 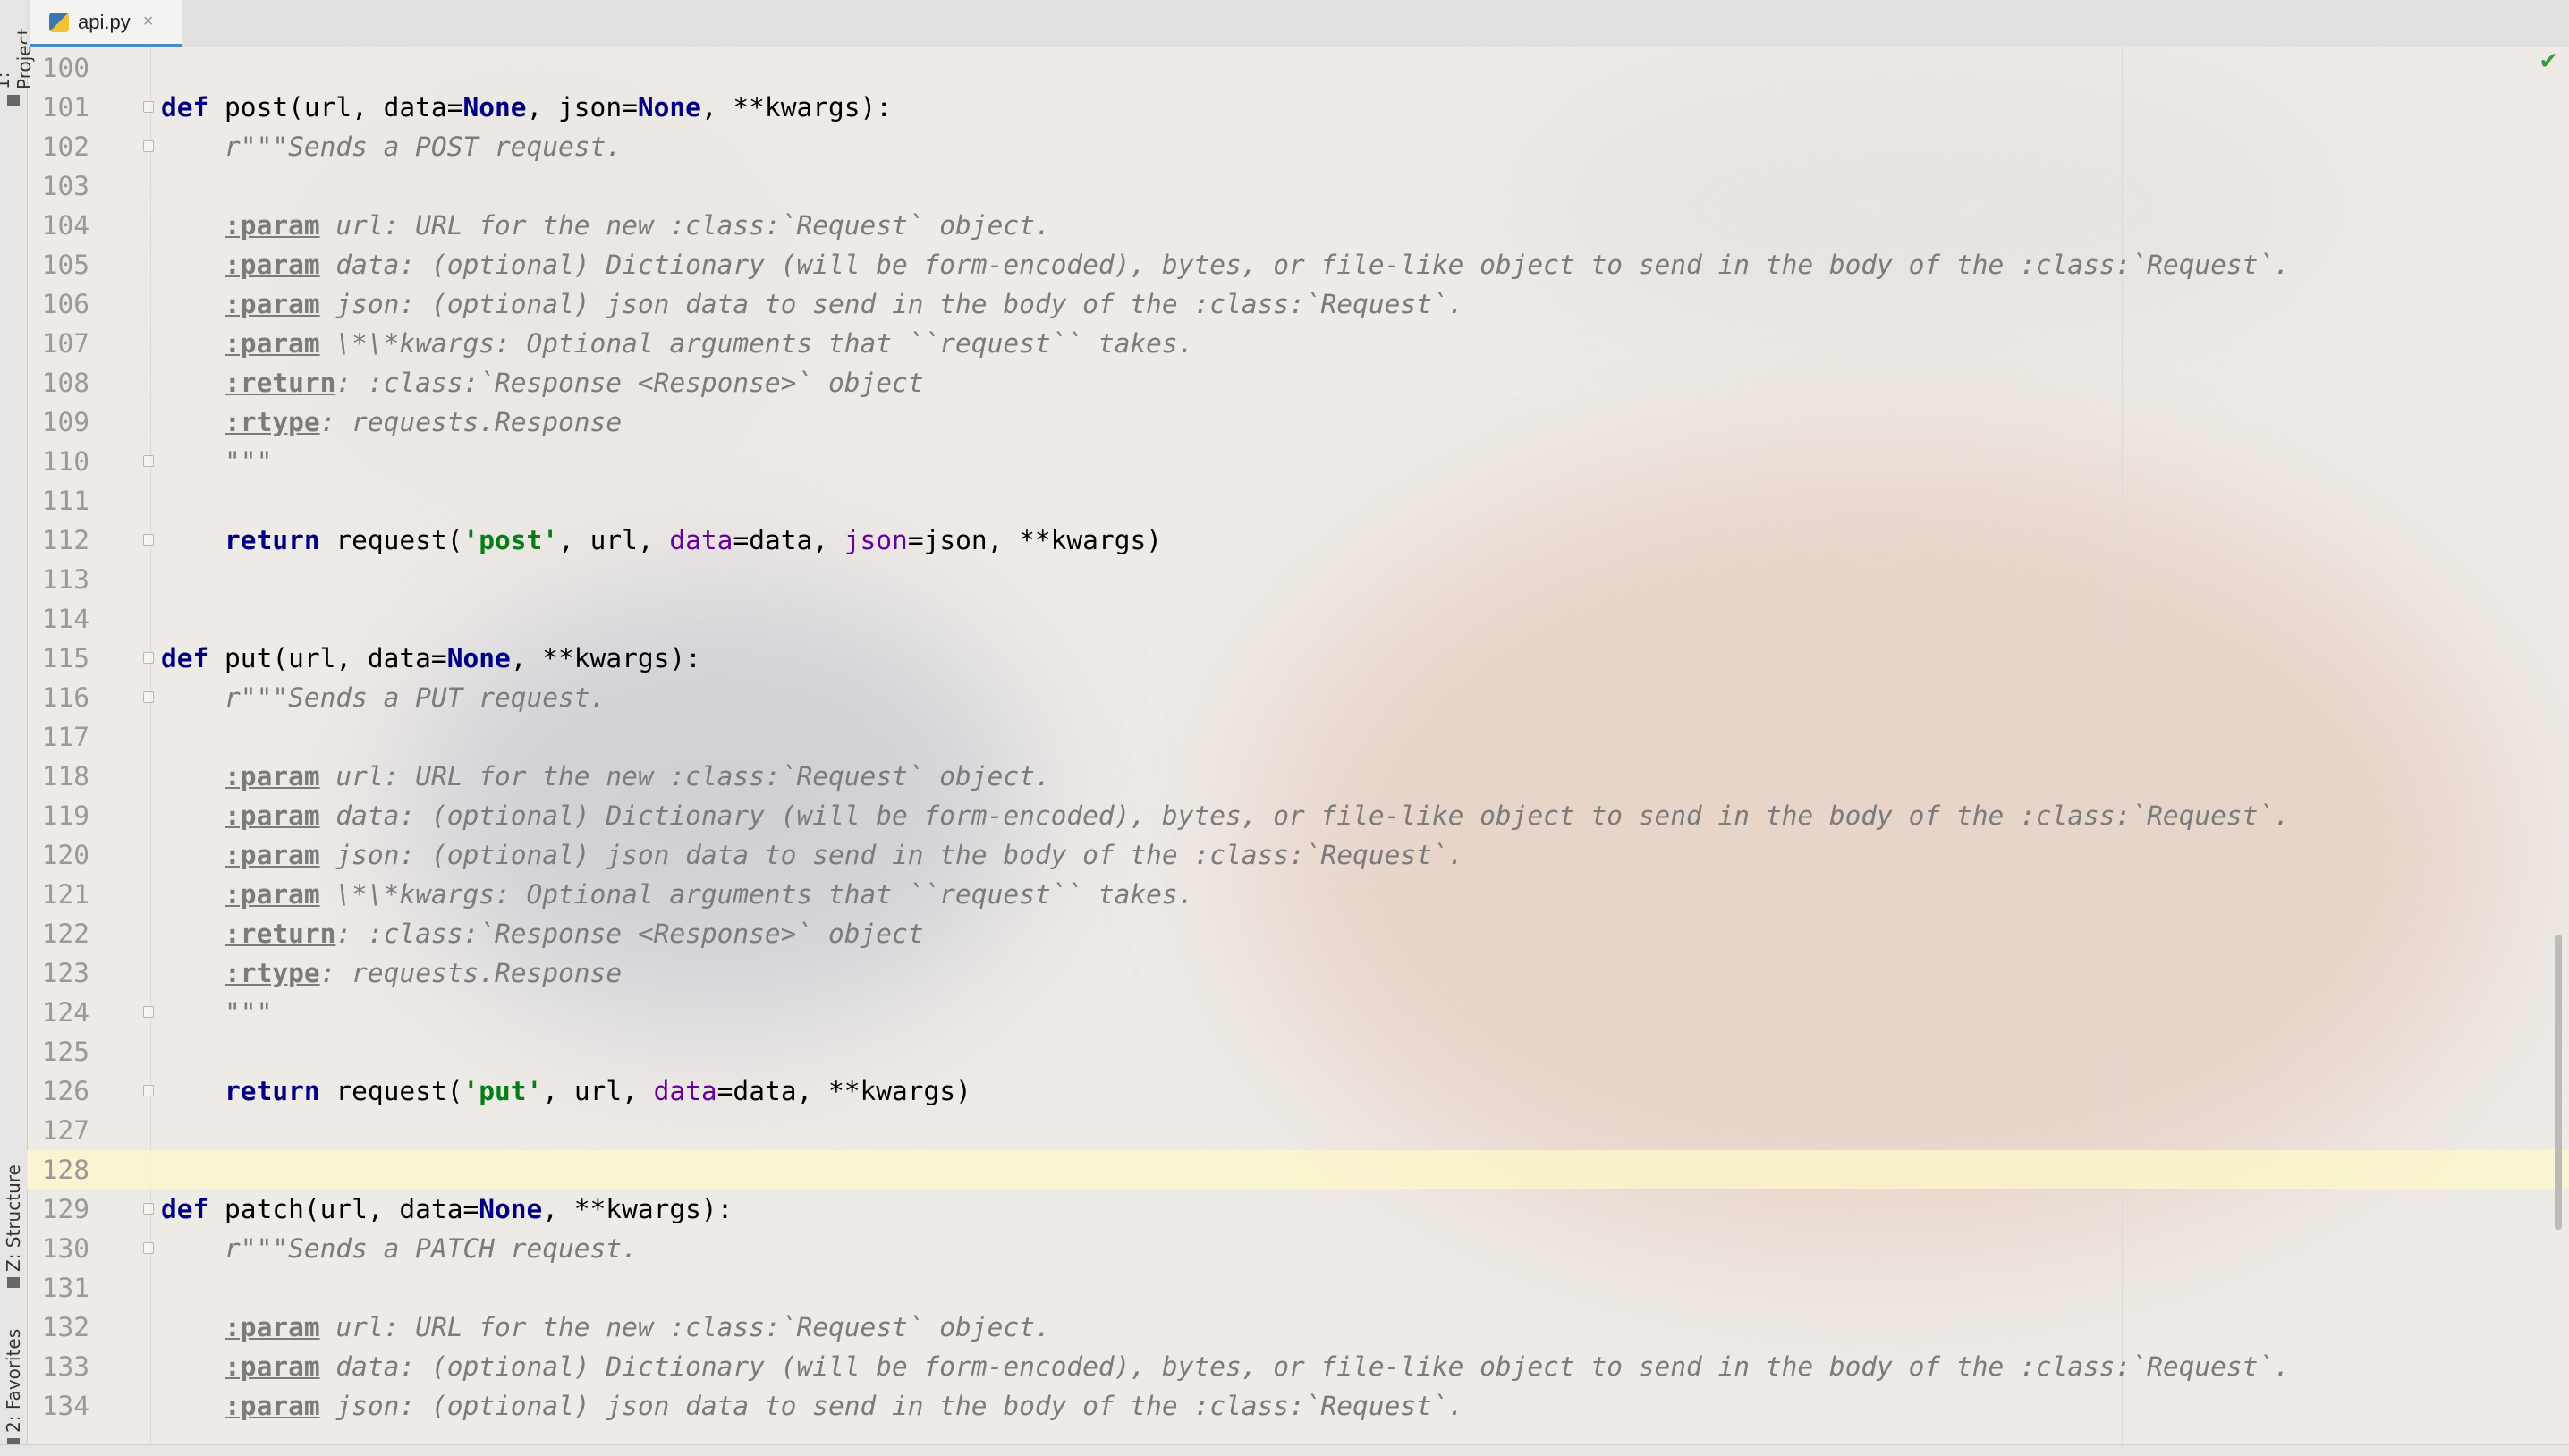 What do you see at coordinates (65, 619) in the screenshot?
I see `line-number: 114` at bounding box center [65, 619].